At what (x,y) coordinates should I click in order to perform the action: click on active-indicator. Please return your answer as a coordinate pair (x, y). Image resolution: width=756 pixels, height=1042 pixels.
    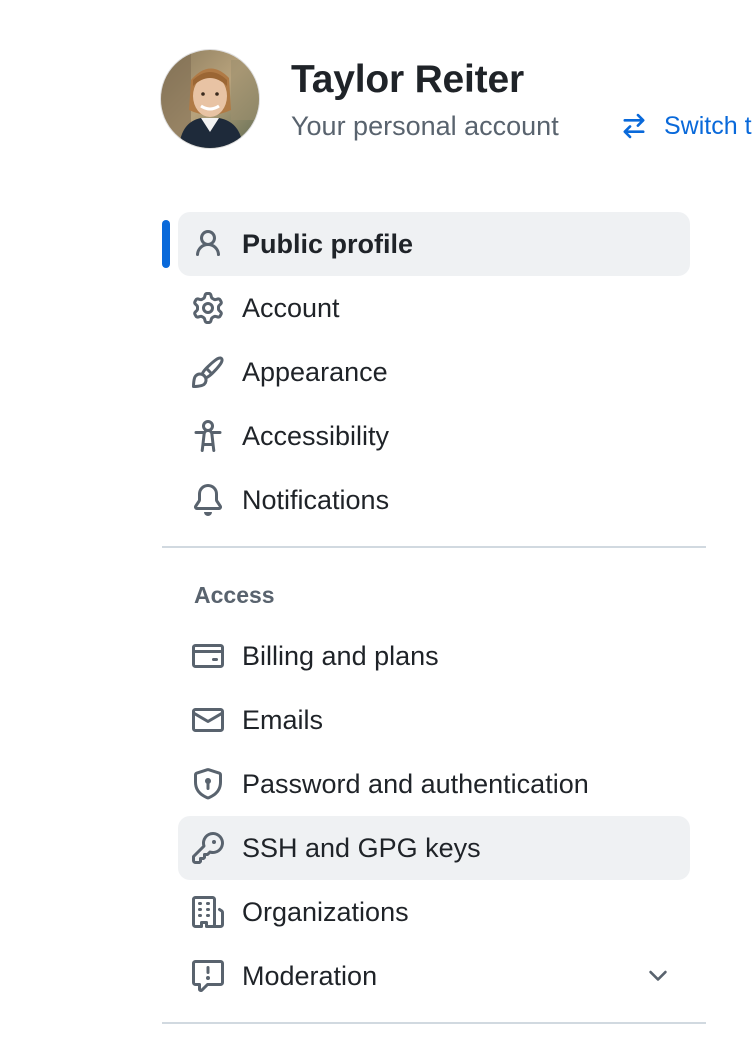
    Looking at the image, I should click on (166, 244).